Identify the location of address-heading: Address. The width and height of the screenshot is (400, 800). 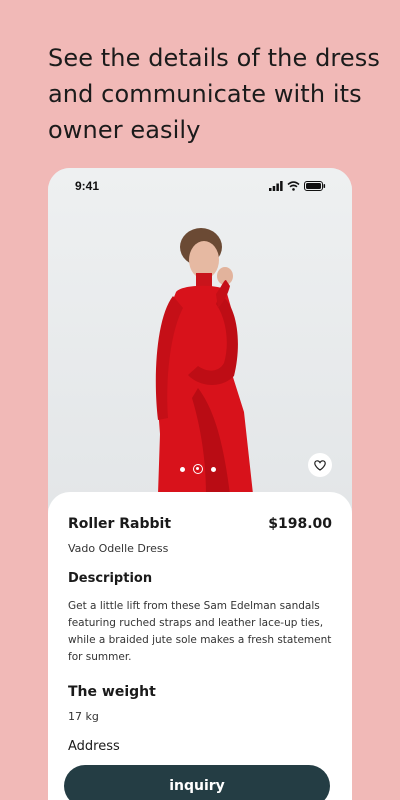
(94, 746).